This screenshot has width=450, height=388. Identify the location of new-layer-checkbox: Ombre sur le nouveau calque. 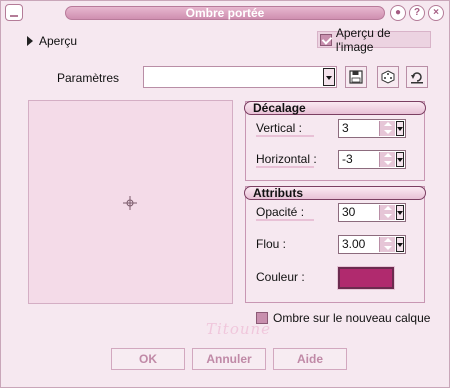
(343, 318).